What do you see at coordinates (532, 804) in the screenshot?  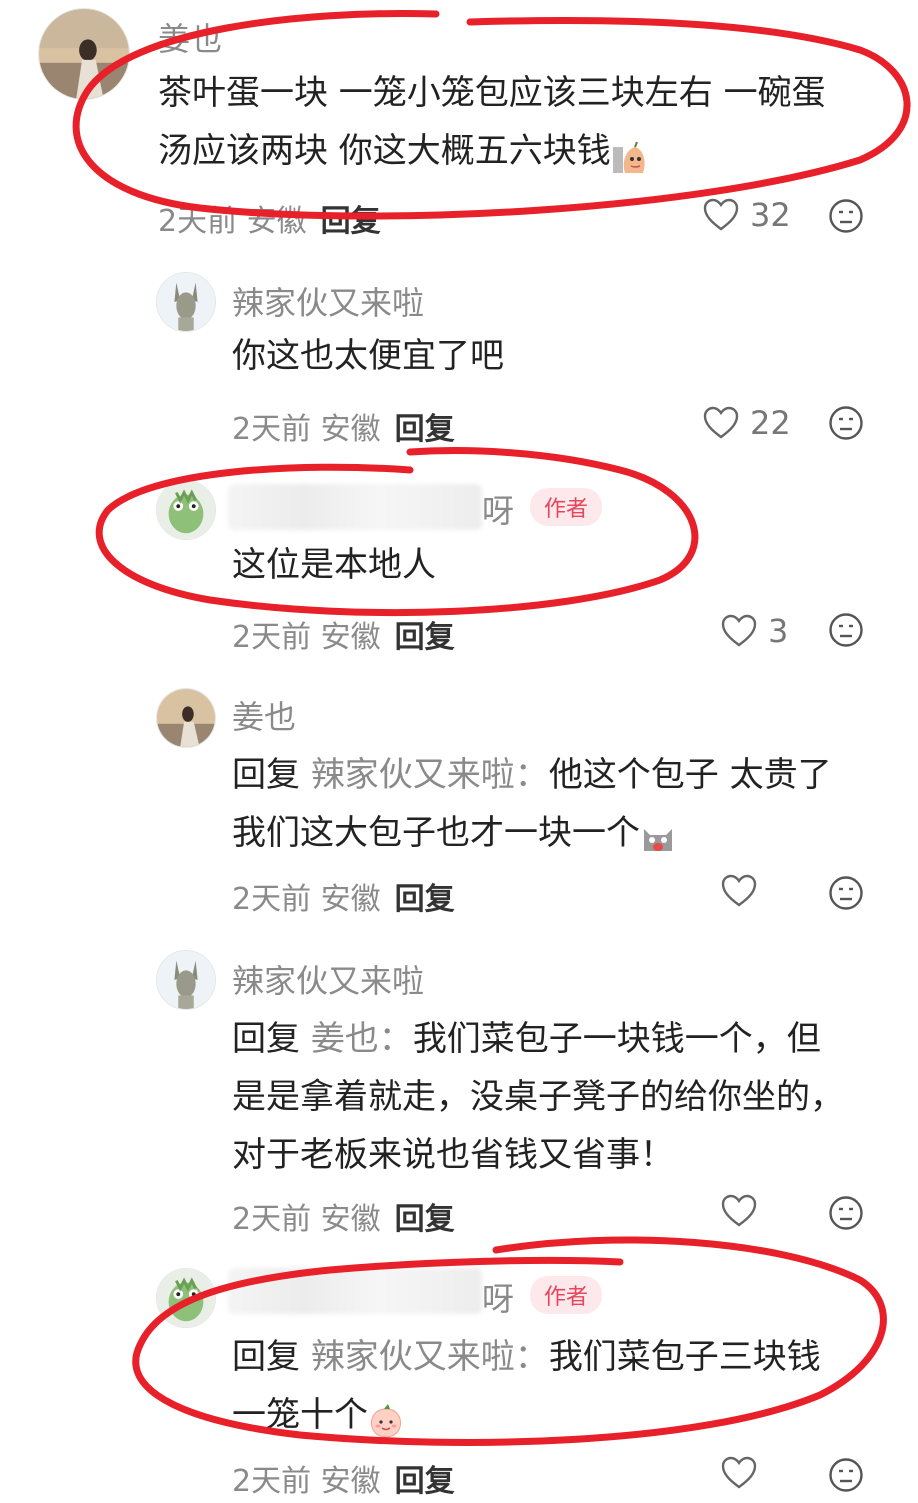 I see `comment-body: 回复 辣家伙又来啦：他这个包子 太贵了 我们这大包子也才一块一个` at bounding box center [532, 804].